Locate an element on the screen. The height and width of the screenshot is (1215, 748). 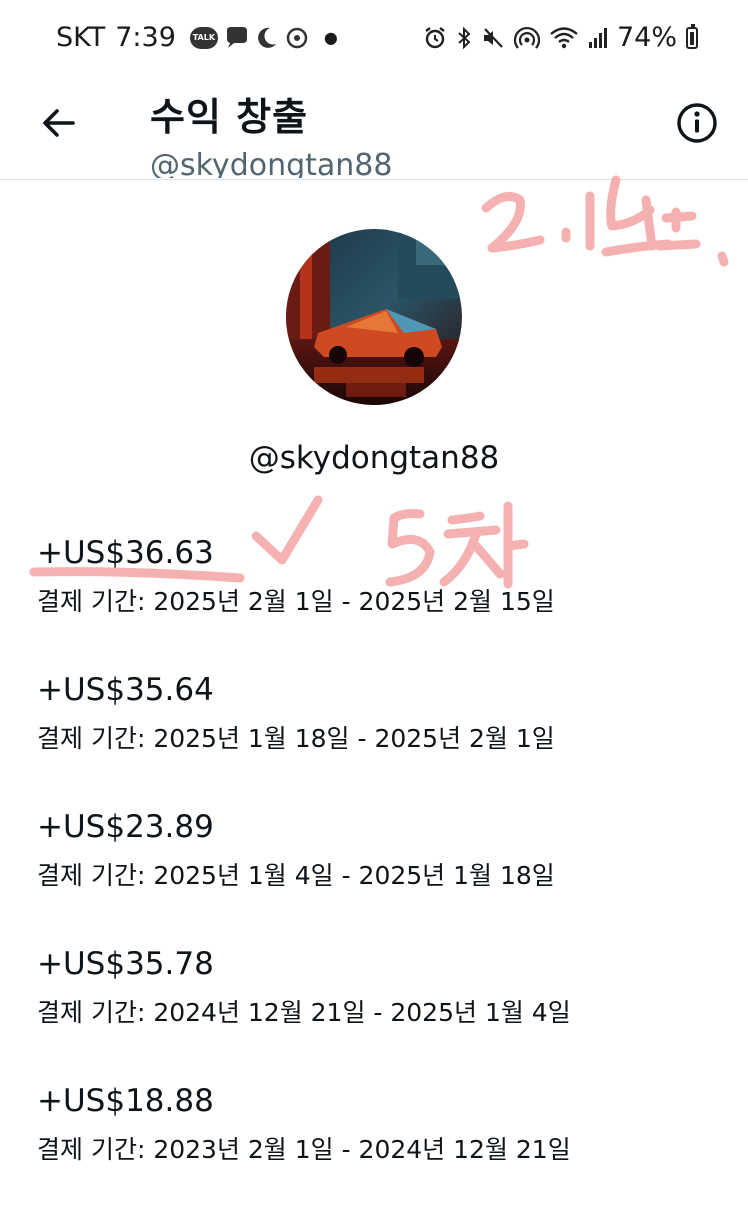
battery-percent: 74% is located at coordinates (646, 37).